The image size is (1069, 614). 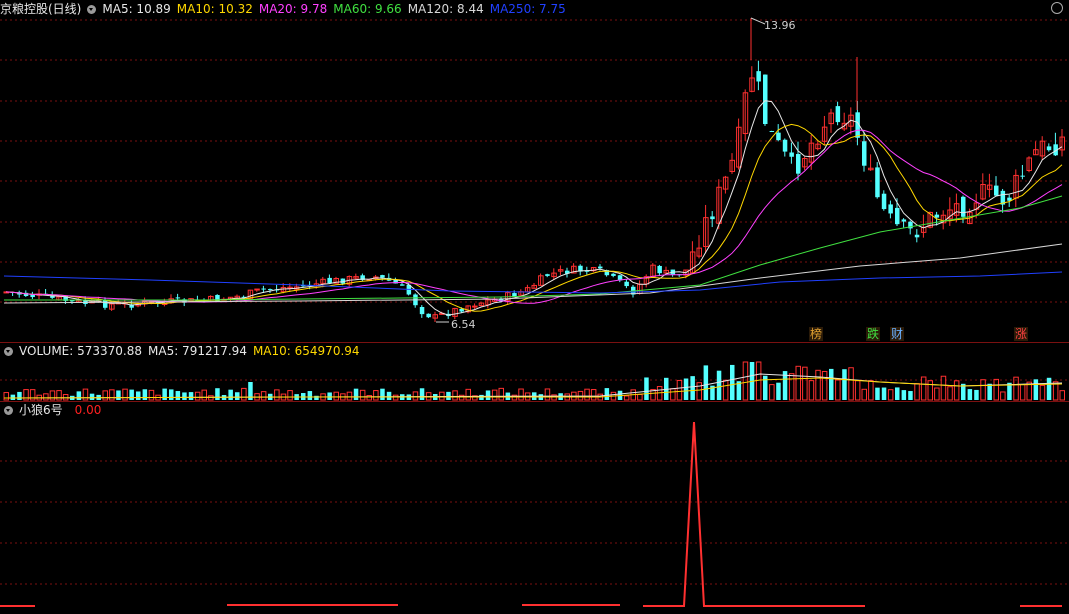 I want to click on flag-bang: 榜, so click(x=816, y=334).